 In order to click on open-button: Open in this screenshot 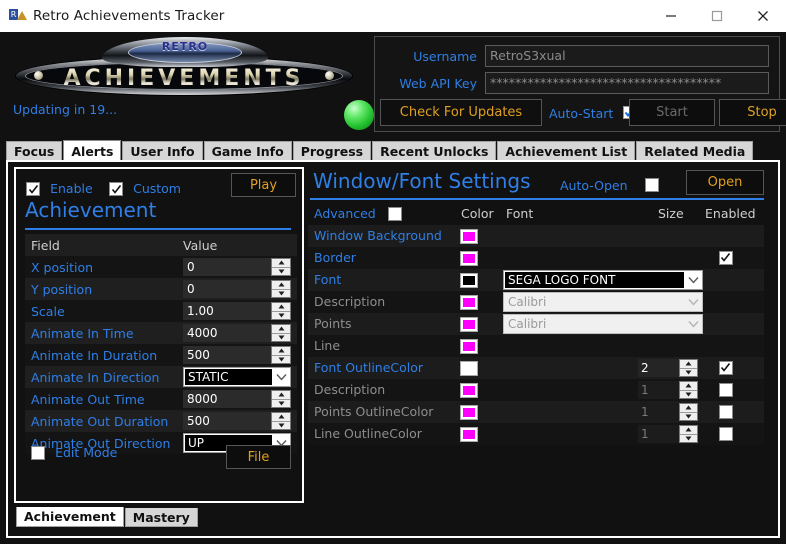, I will do `click(725, 182)`.